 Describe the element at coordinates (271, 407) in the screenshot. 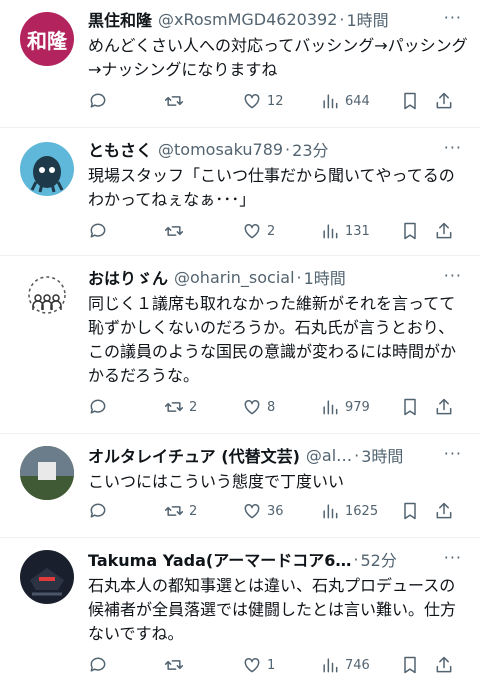

I see `like-count: 8` at that location.